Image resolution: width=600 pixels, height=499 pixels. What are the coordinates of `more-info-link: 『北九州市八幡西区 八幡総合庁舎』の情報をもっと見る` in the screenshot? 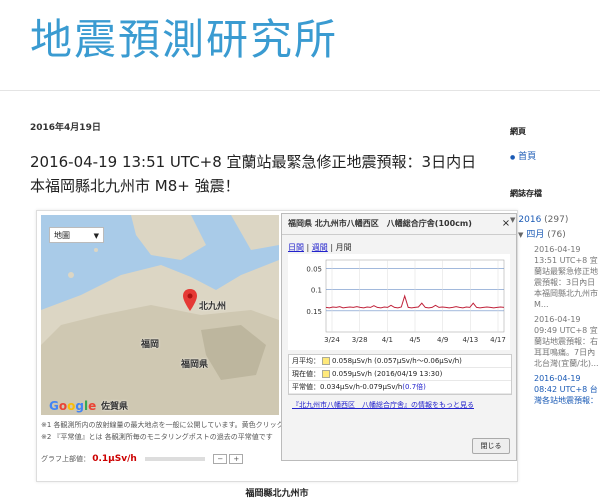 It's located at (383, 405).